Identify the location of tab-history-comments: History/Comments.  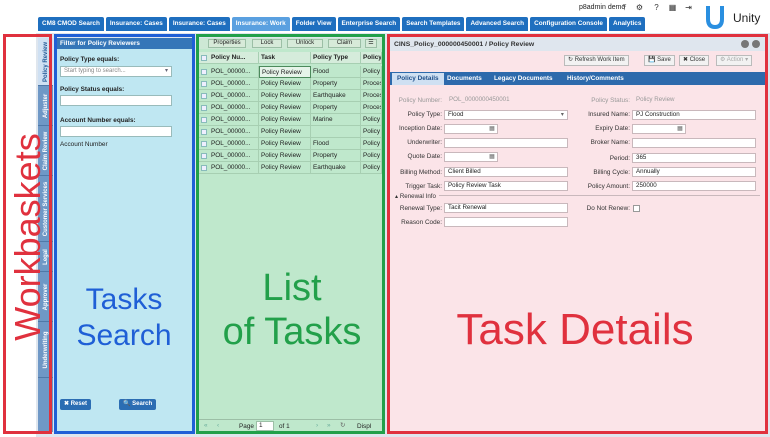
(595, 79).